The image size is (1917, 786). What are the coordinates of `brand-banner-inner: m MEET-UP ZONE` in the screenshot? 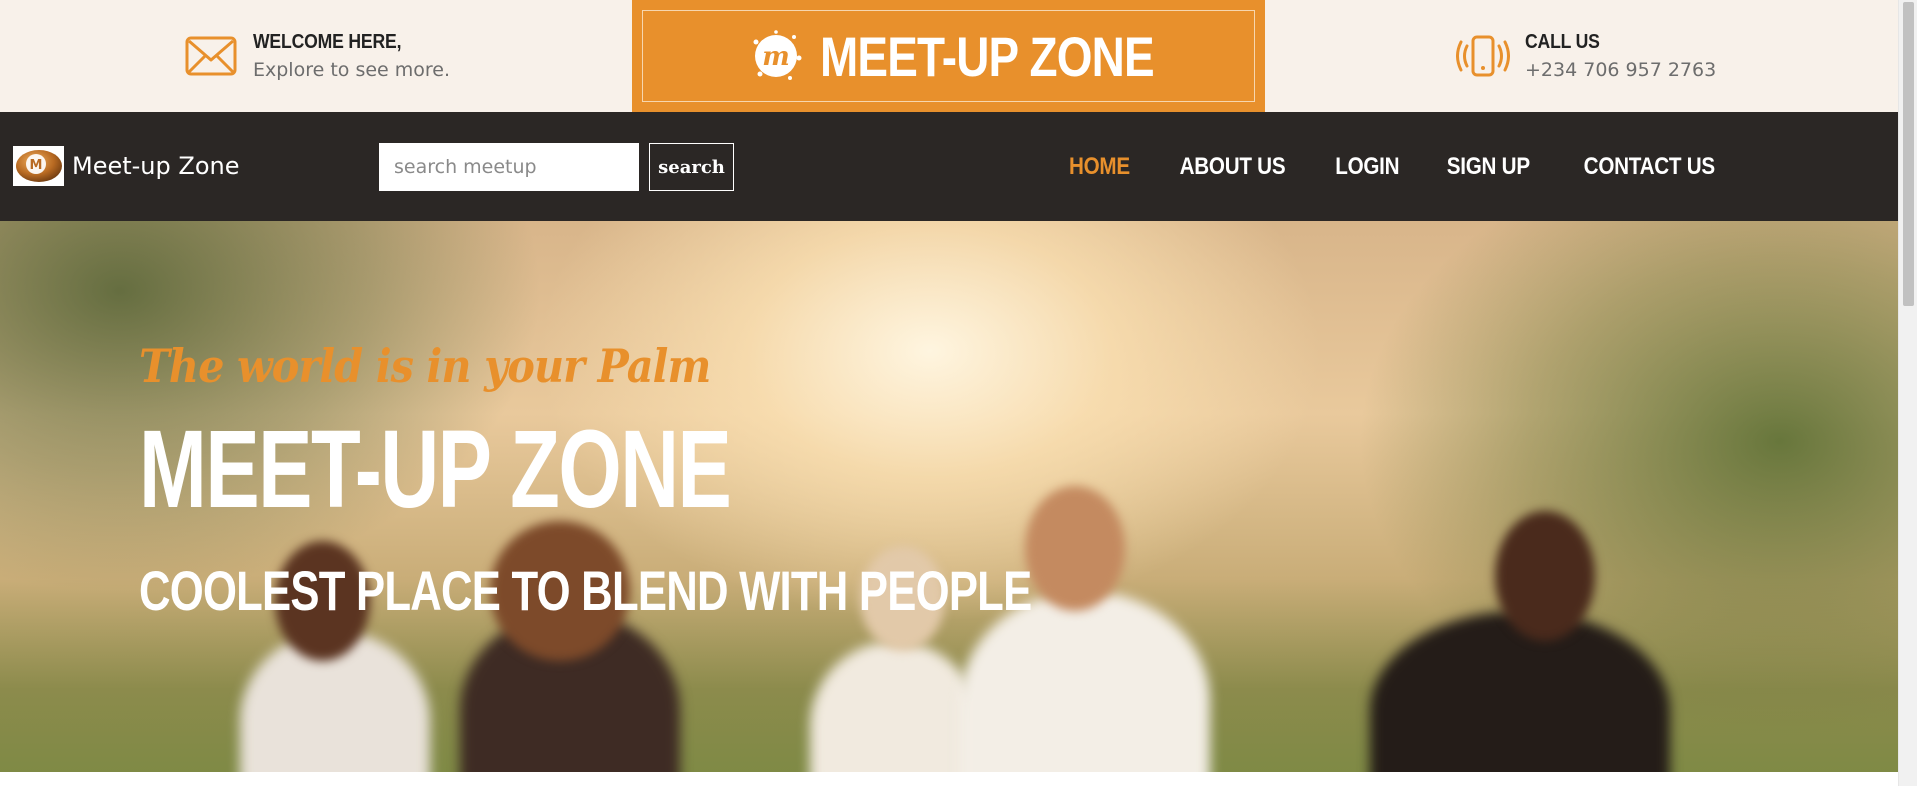 It's located at (948, 56).